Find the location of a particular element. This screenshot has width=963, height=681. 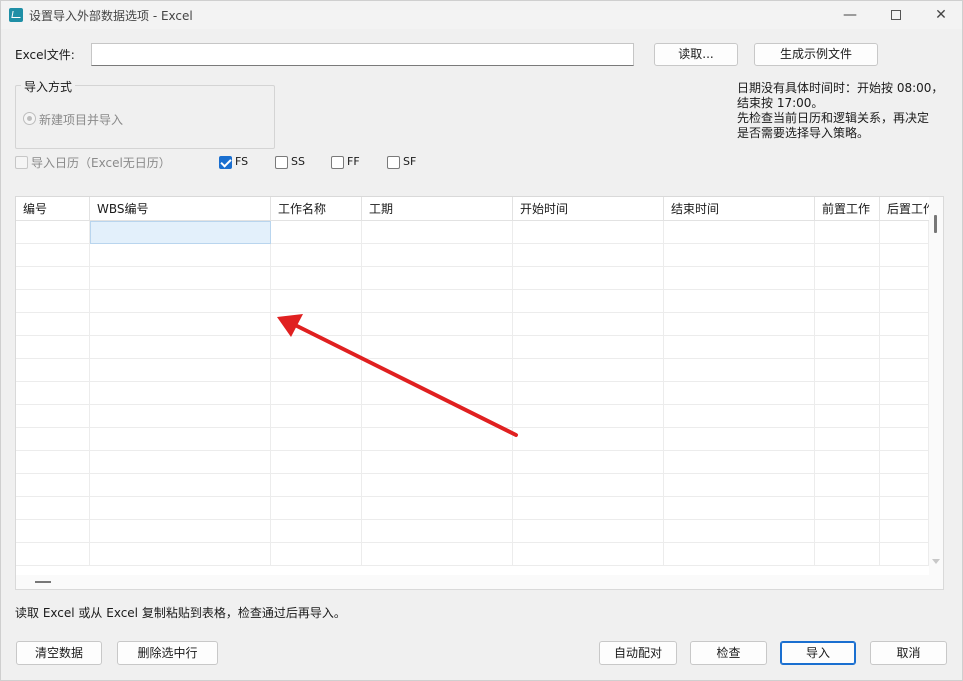

sf-checkbox is located at coordinates (393, 162).